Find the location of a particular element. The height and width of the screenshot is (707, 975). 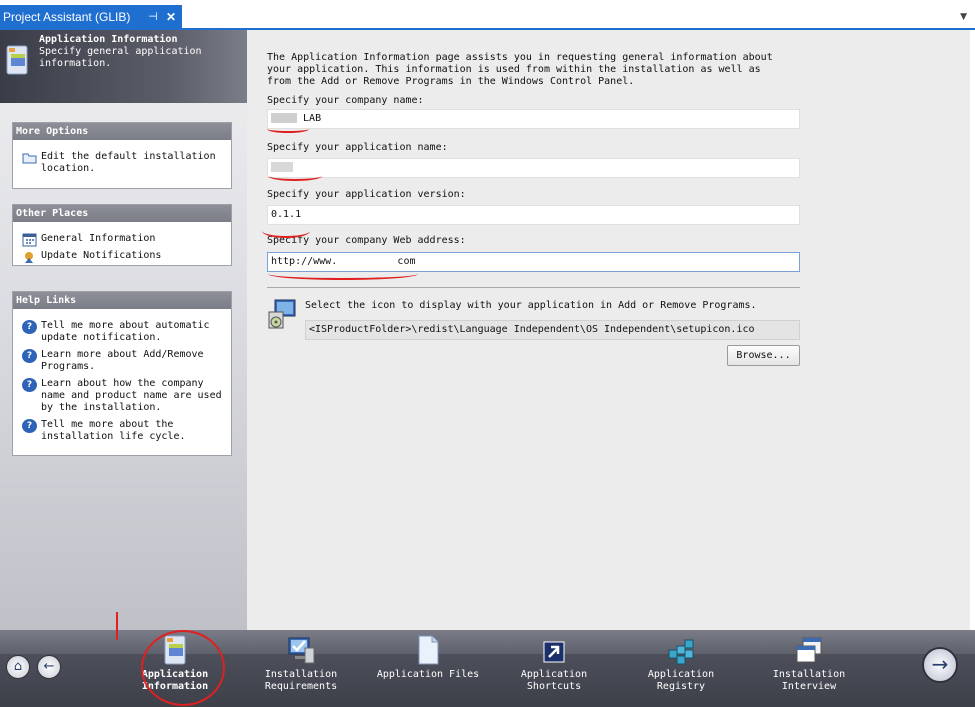

tab-project-assistant: Project Assistant (GLIB) ⊣ ✕ is located at coordinates (91, 17).